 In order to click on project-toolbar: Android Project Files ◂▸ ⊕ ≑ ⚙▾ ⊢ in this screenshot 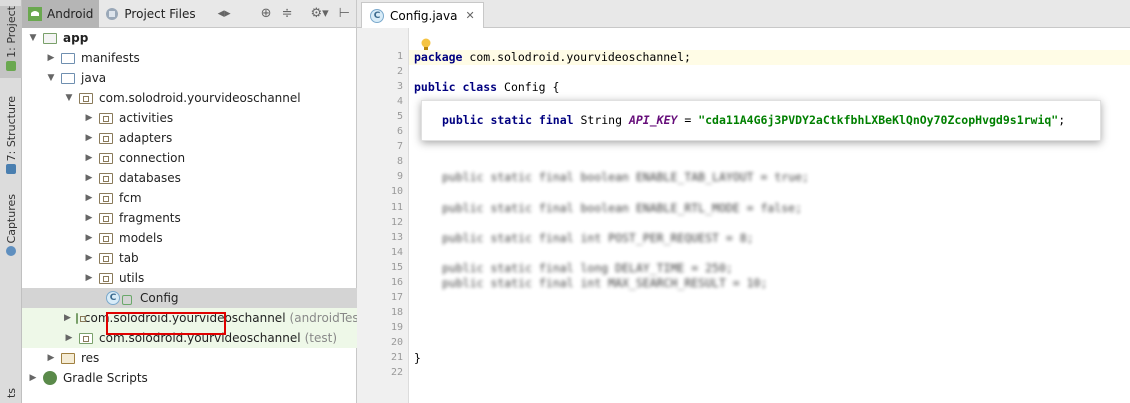, I will do `click(189, 14)`.